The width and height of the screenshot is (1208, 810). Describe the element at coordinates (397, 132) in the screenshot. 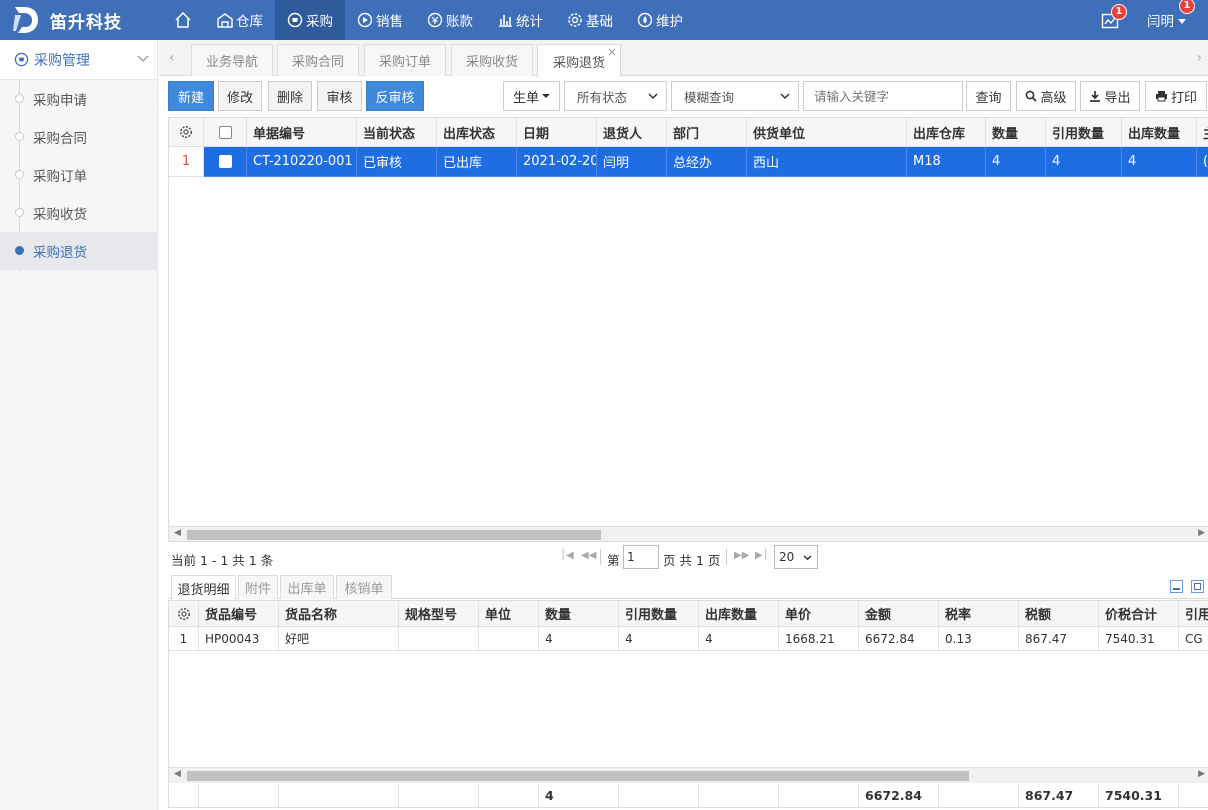

I see `column-header: 当前状态` at that location.